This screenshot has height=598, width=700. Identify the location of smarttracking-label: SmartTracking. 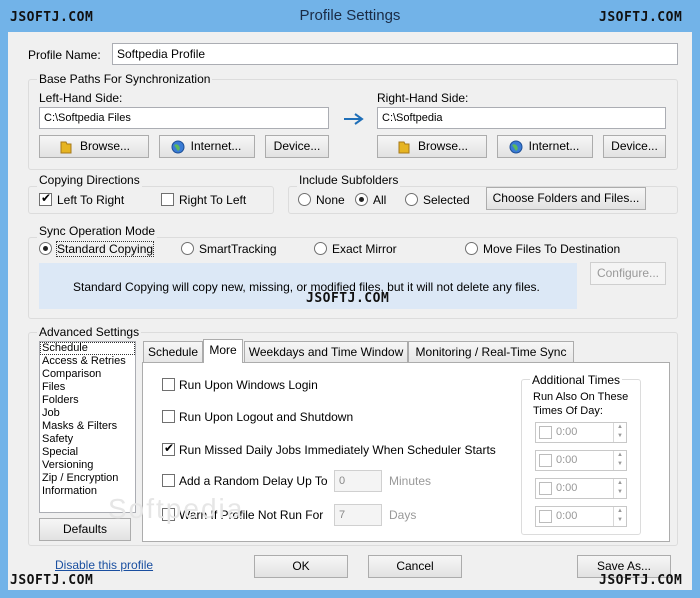
(238, 249).